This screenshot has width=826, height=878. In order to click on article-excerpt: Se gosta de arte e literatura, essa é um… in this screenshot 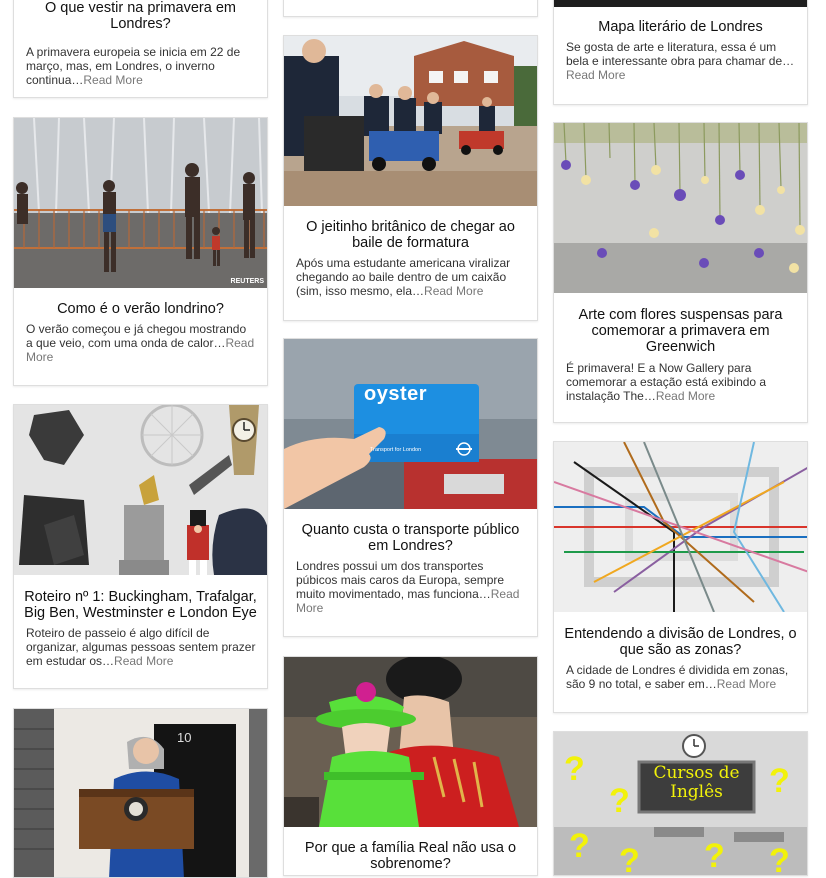, I will do `click(680, 61)`.